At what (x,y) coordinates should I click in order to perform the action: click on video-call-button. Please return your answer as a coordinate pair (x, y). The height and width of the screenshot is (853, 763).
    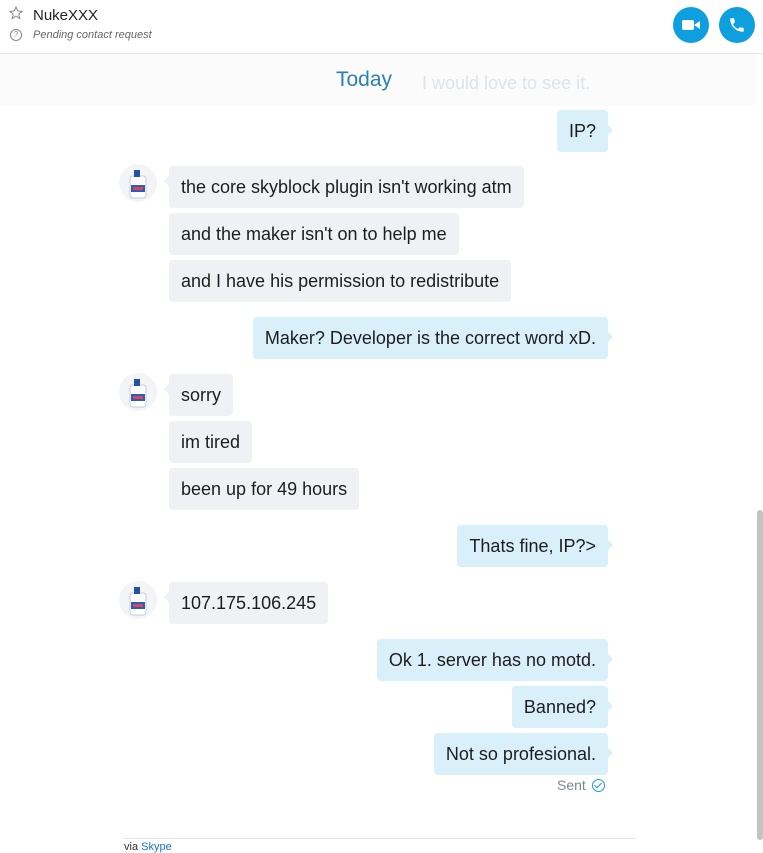
    Looking at the image, I should click on (691, 25).